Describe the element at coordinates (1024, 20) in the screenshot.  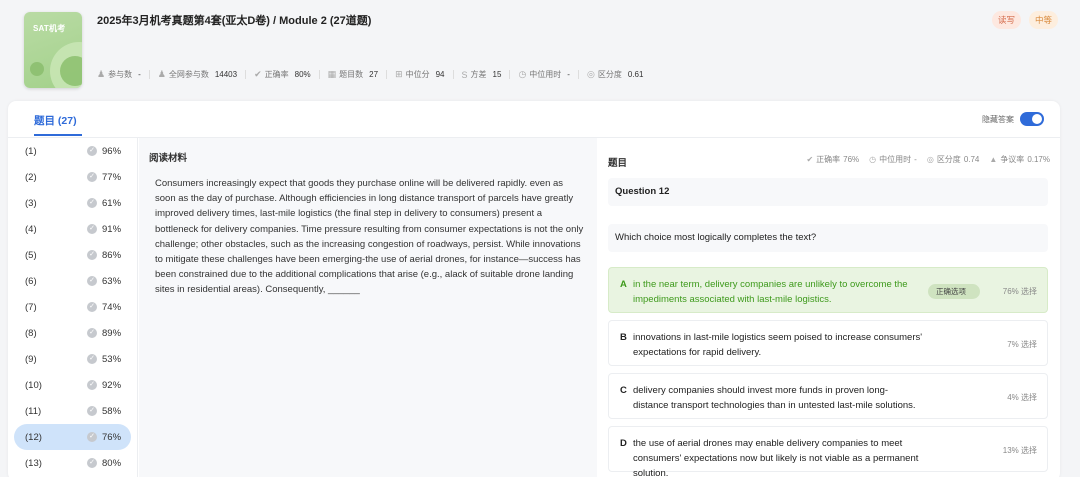
I see `tag-group: 读写 中等` at that location.